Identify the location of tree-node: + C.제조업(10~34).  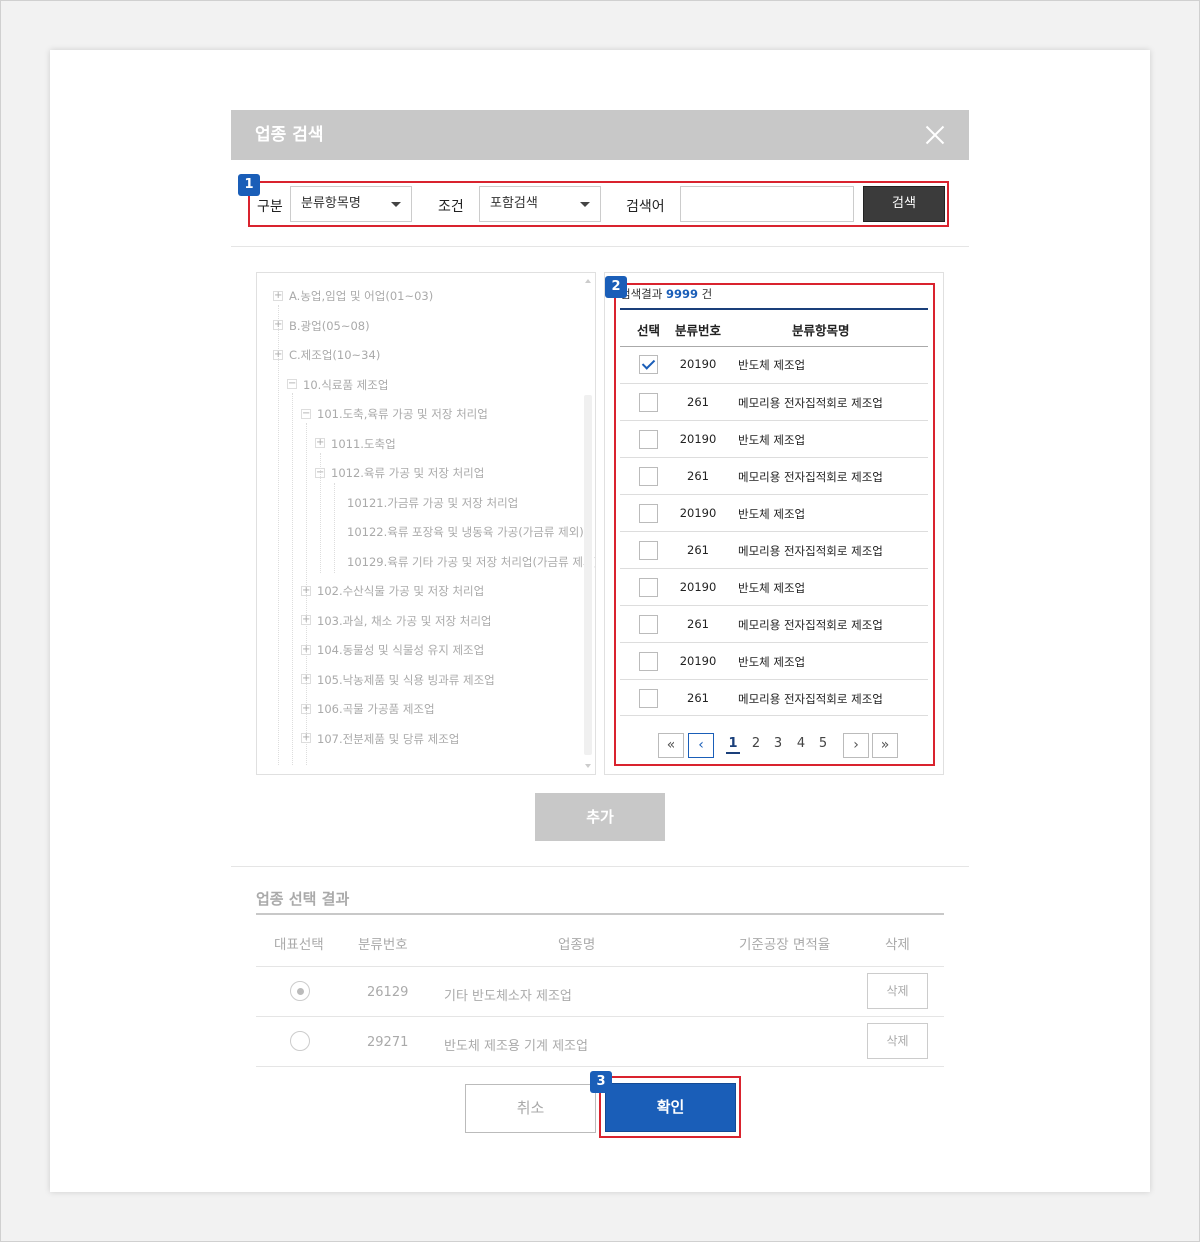
(326, 355).